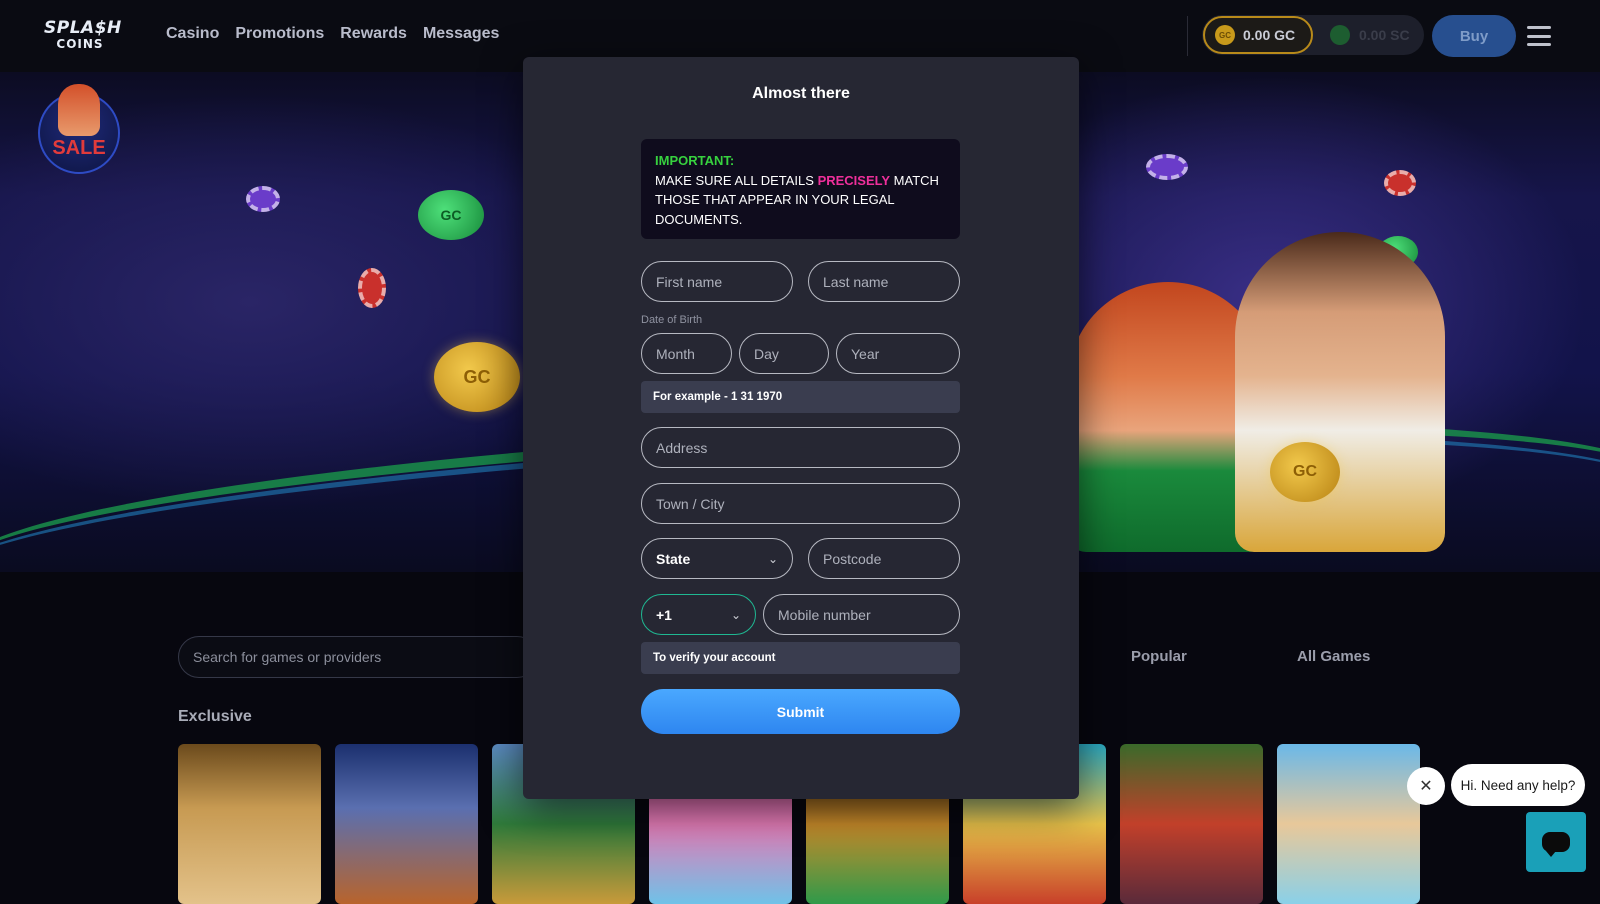  Describe the element at coordinates (800, 658) in the screenshot. I see `mobile-hint: To verify your account` at that location.